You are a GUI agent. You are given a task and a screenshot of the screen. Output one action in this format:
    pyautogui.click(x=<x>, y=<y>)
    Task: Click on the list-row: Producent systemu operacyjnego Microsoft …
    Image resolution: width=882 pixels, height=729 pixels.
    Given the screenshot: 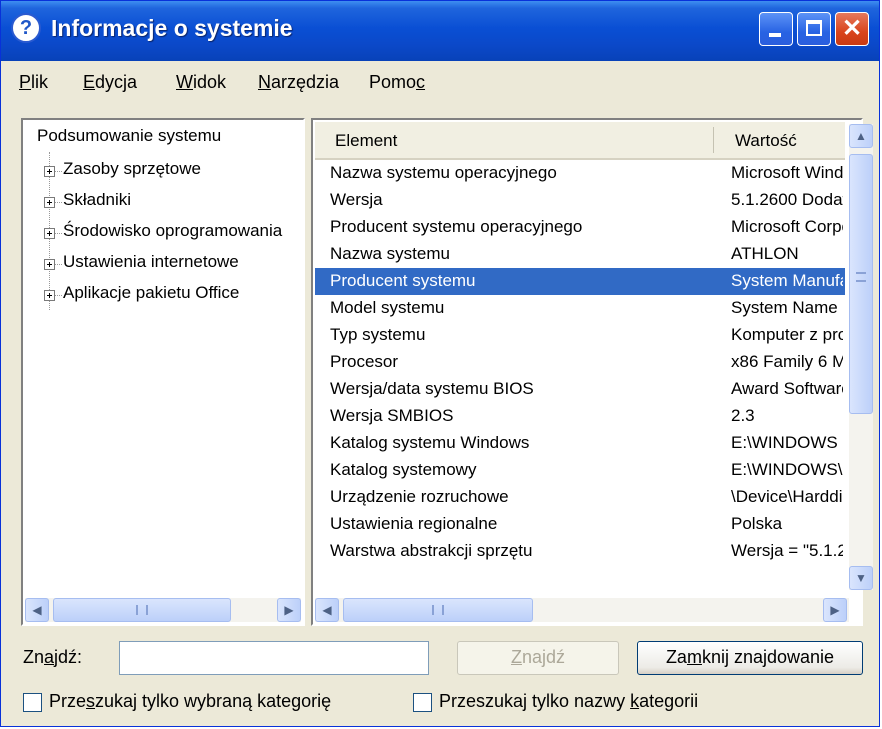 What is the action you would take?
    pyautogui.click(x=580, y=227)
    